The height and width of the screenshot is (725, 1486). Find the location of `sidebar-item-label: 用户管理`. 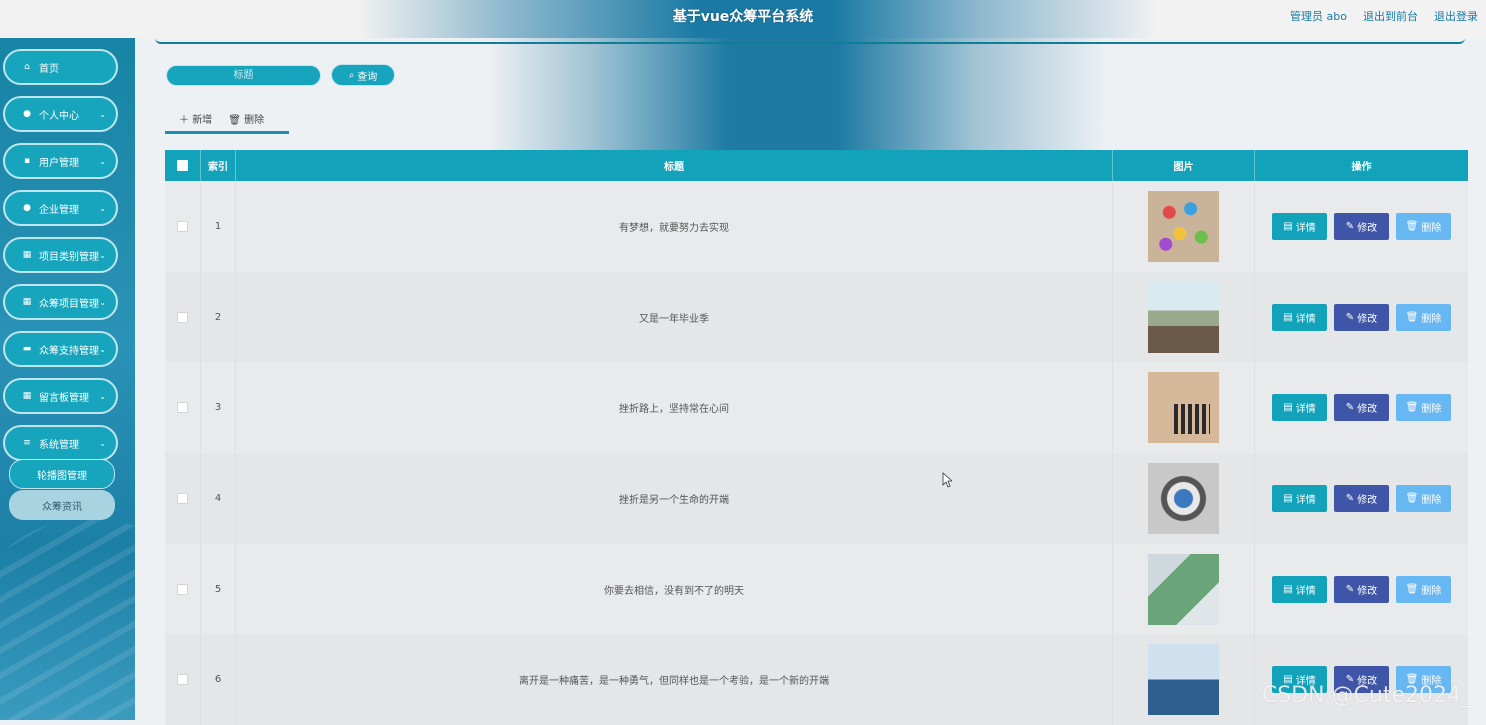

sidebar-item-label: 用户管理 is located at coordinates (59, 163).